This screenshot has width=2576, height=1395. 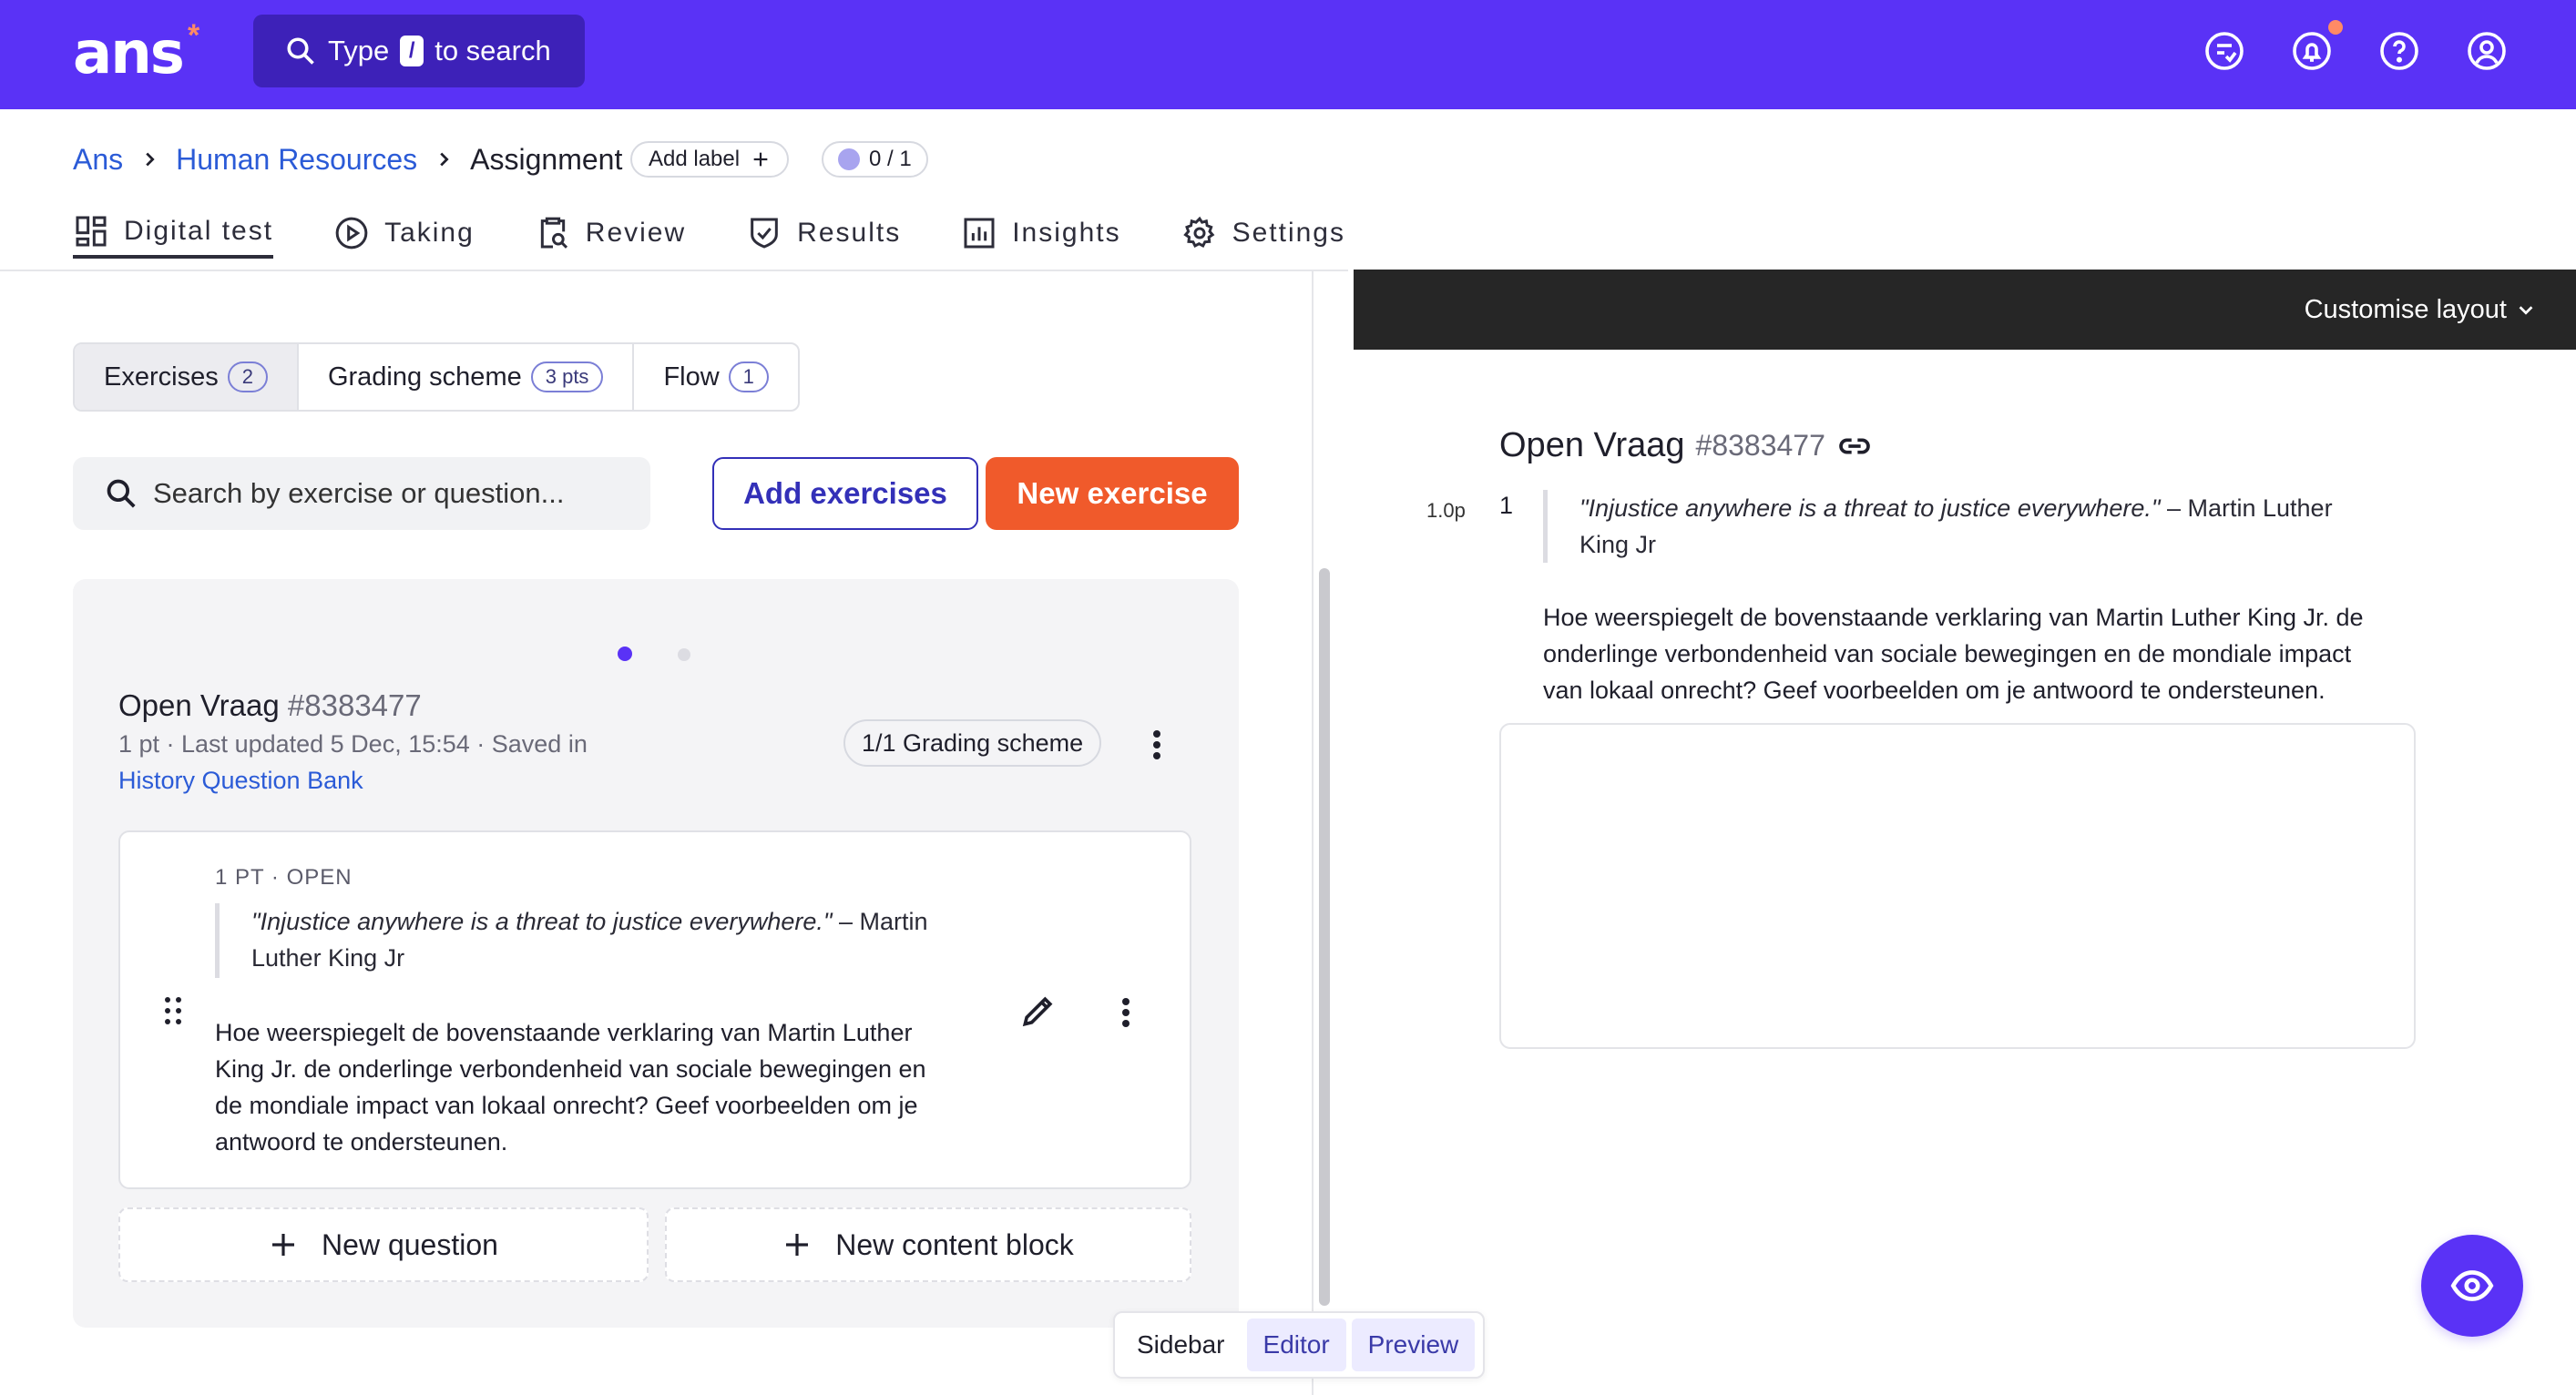 I want to click on customise-layout-button: Customise layout, so click(x=2420, y=310).